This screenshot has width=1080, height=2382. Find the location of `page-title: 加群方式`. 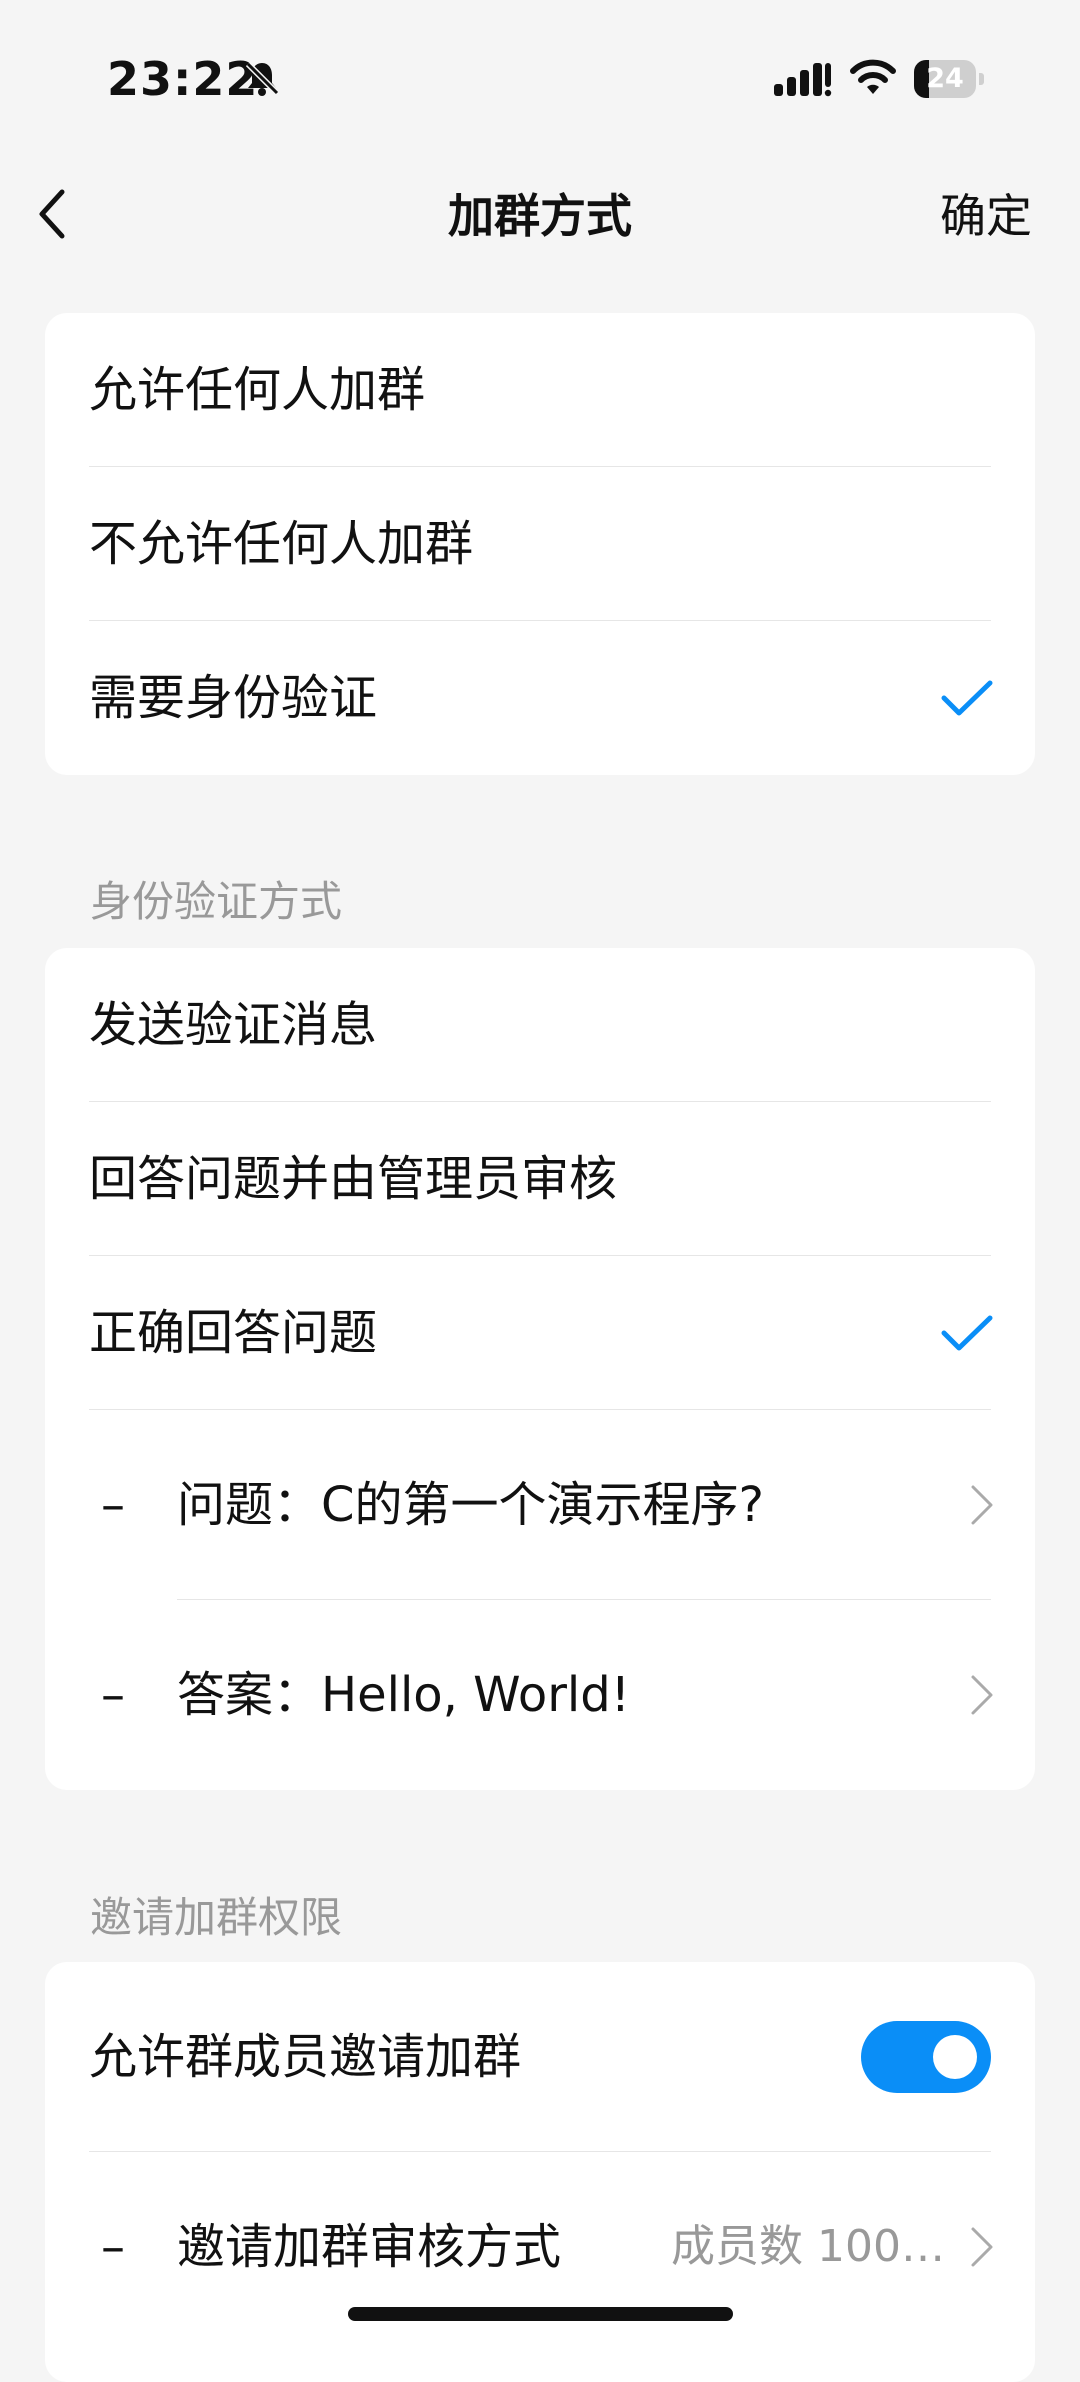

page-title: 加群方式 is located at coordinates (540, 216).